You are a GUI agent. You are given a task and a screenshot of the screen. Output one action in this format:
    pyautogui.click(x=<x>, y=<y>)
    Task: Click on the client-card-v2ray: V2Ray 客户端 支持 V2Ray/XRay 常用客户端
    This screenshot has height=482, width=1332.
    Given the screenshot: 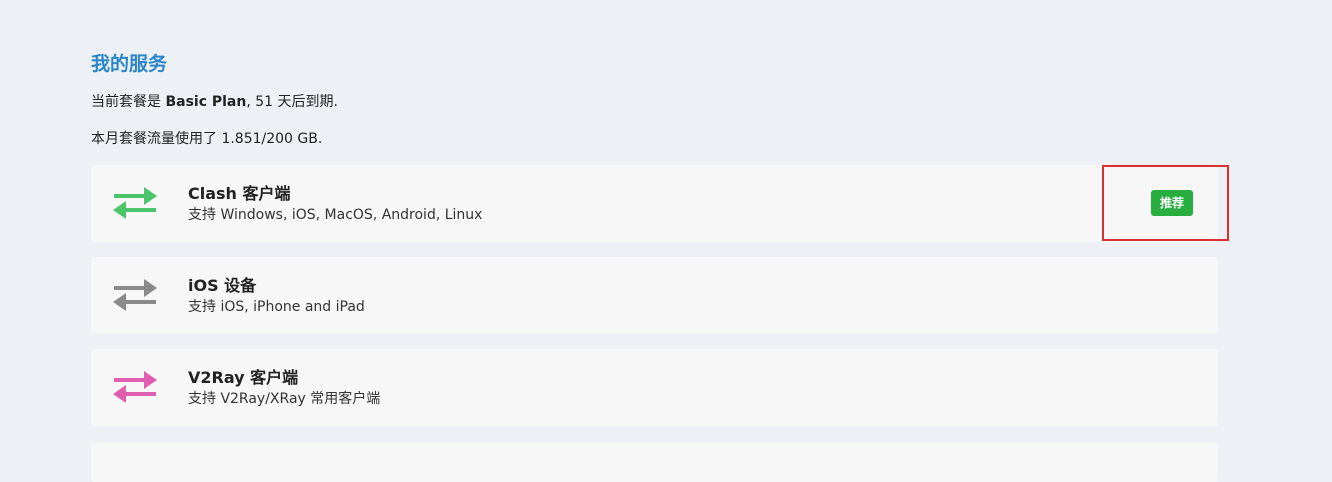 What is the action you would take?
    pyautogui.click(x=654, y=387)
    